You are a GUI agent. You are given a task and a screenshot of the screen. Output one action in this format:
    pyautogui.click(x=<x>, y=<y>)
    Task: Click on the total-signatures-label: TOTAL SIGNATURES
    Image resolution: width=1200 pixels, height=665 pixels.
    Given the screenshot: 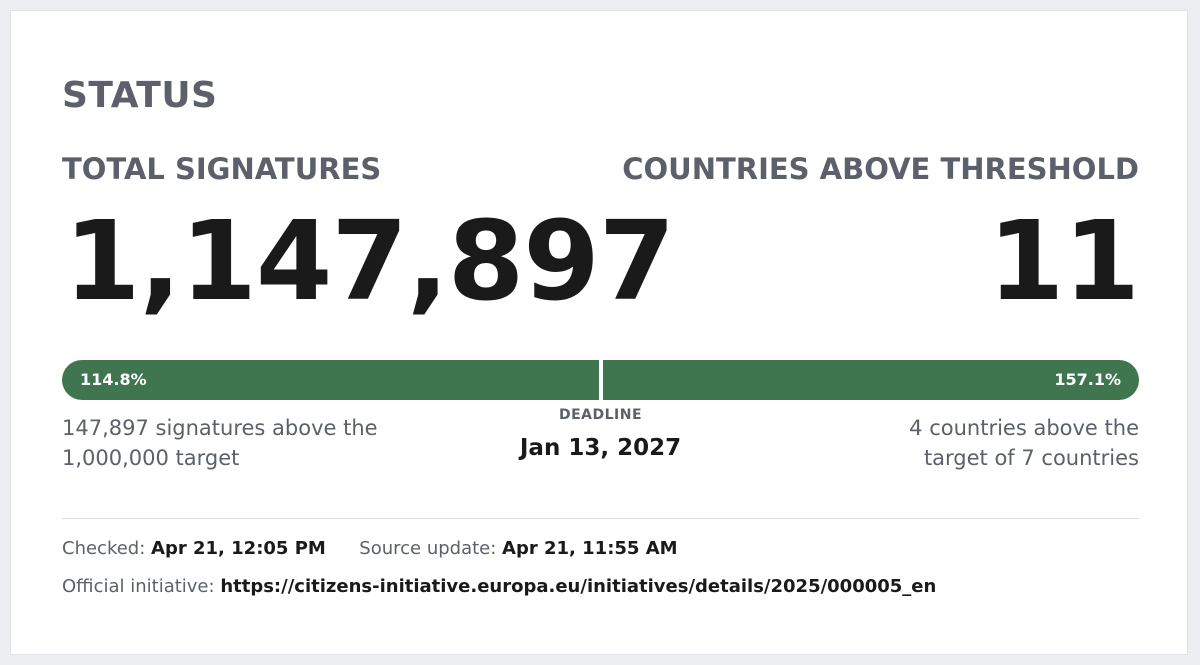 What is the action you would take?
    pyautogui.click(x=222, y=169)
    